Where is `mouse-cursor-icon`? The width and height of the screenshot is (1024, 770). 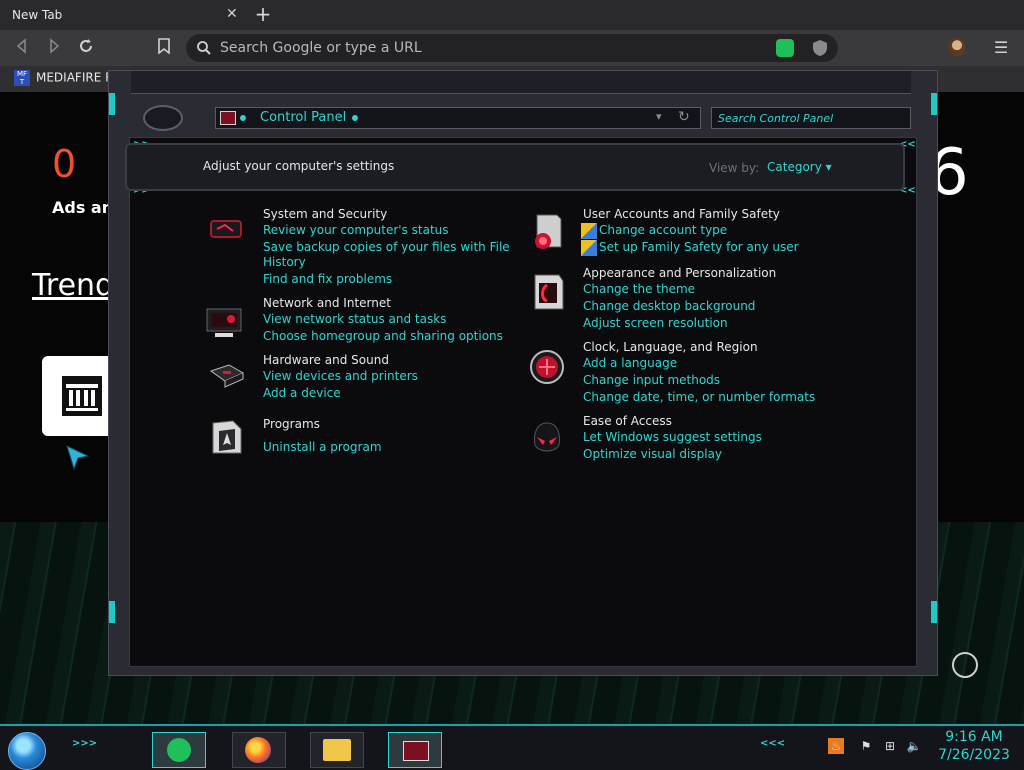 mouse-cursor-icon is located at coordinates (78, 458).